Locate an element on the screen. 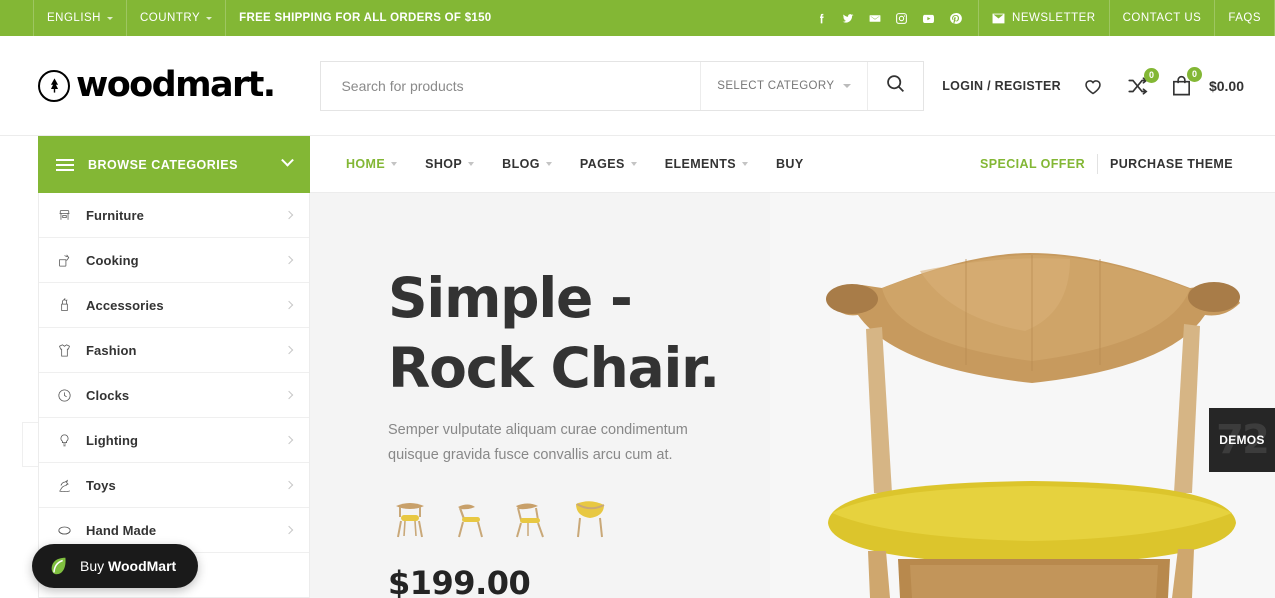  facebook-icon is located at coordinates (821, 18).